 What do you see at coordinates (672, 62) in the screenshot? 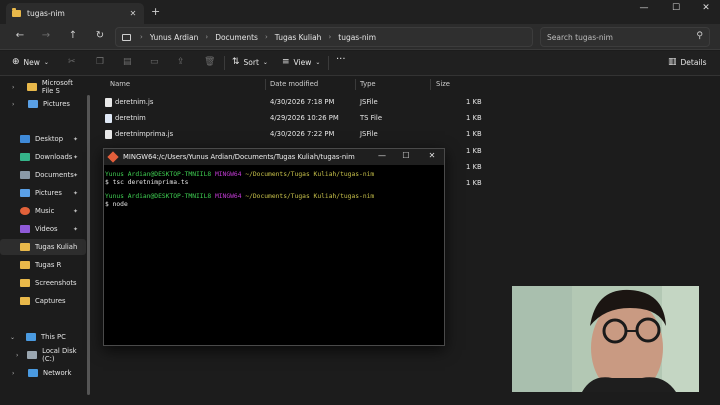
I see `details-pane-icon: ▥` at bounding box center [672, 62].